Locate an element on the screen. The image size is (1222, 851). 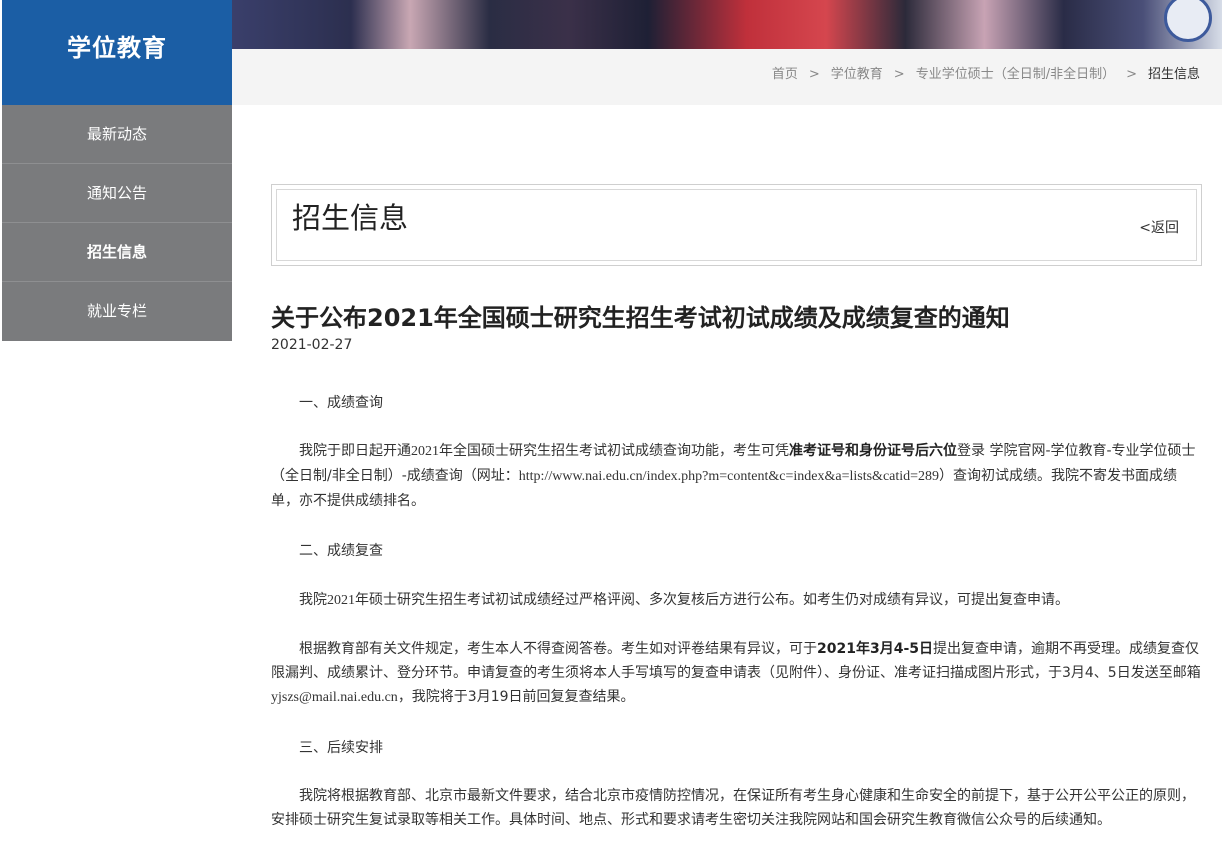
heading-score-query: 一、成绩查询 is located at coordinates (736, 403).